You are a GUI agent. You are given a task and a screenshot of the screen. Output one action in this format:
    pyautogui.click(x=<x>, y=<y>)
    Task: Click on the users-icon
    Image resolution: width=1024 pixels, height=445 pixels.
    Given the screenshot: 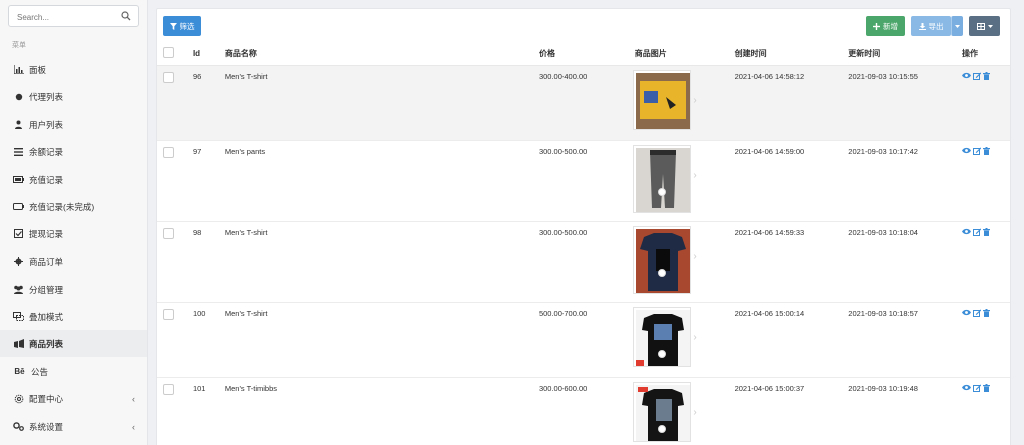 What is the action you would take?
    pyautogui.click(x=18, y=289)
    